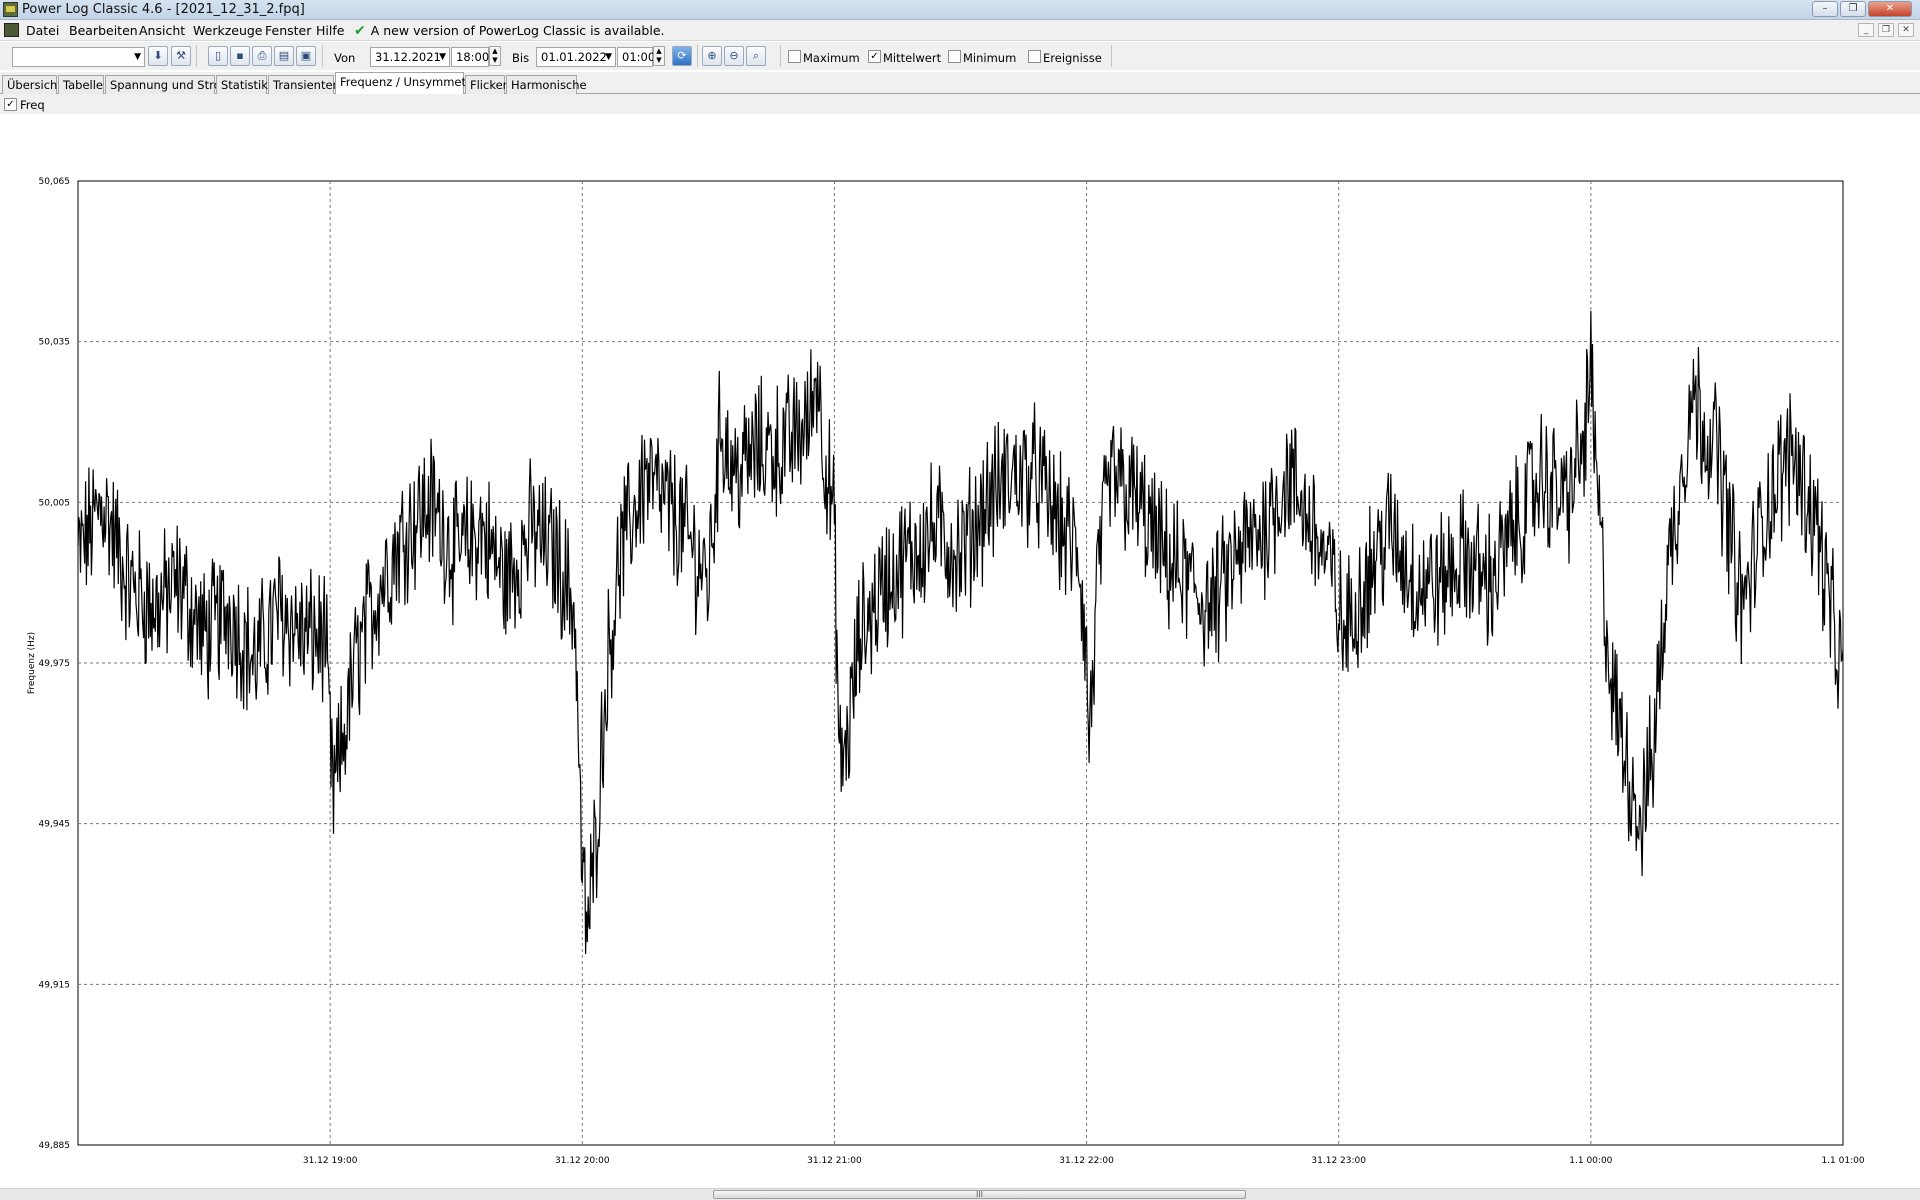  Describe the element at coordinates (81, 84) in the screenshot. I see `tab-tabelle: Tabelle` at that location.